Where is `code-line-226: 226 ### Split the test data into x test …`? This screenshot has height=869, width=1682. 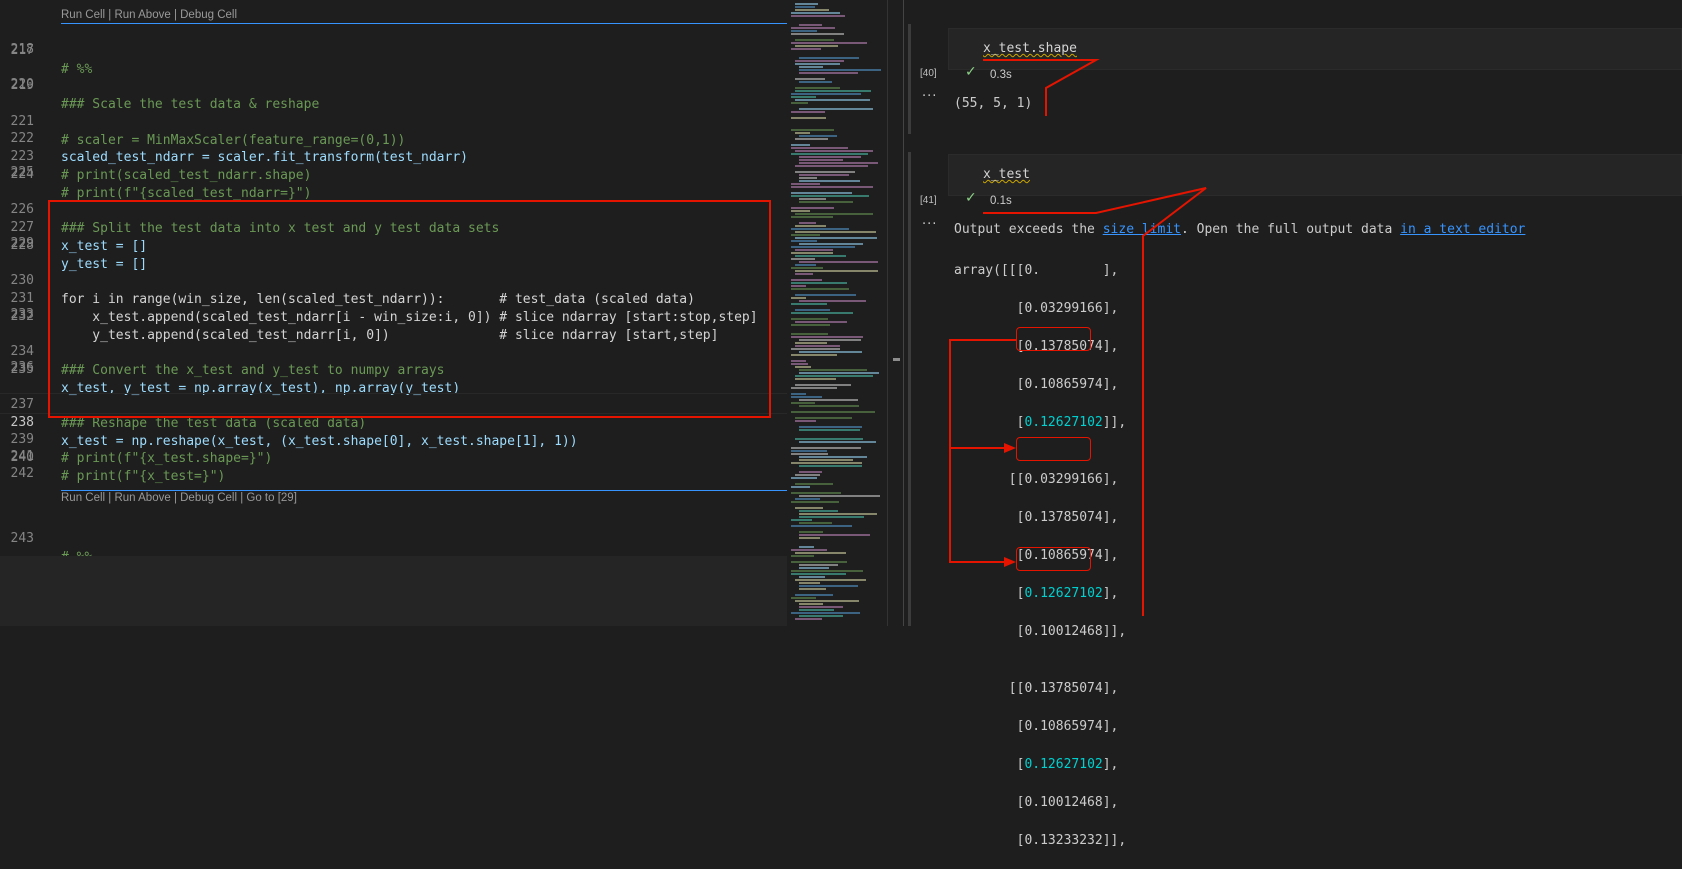
code-line-226: 226 ### Split the test data into x test … is located at coordinates (393, 208).